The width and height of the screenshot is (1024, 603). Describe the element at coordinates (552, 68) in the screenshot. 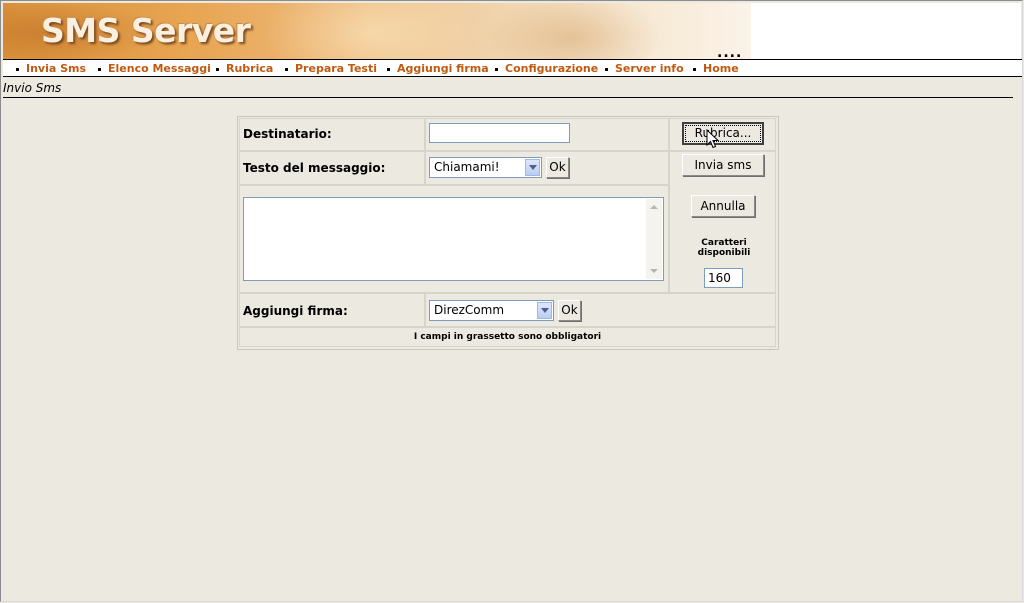

I see `nav-label: Configurazione` at that location.